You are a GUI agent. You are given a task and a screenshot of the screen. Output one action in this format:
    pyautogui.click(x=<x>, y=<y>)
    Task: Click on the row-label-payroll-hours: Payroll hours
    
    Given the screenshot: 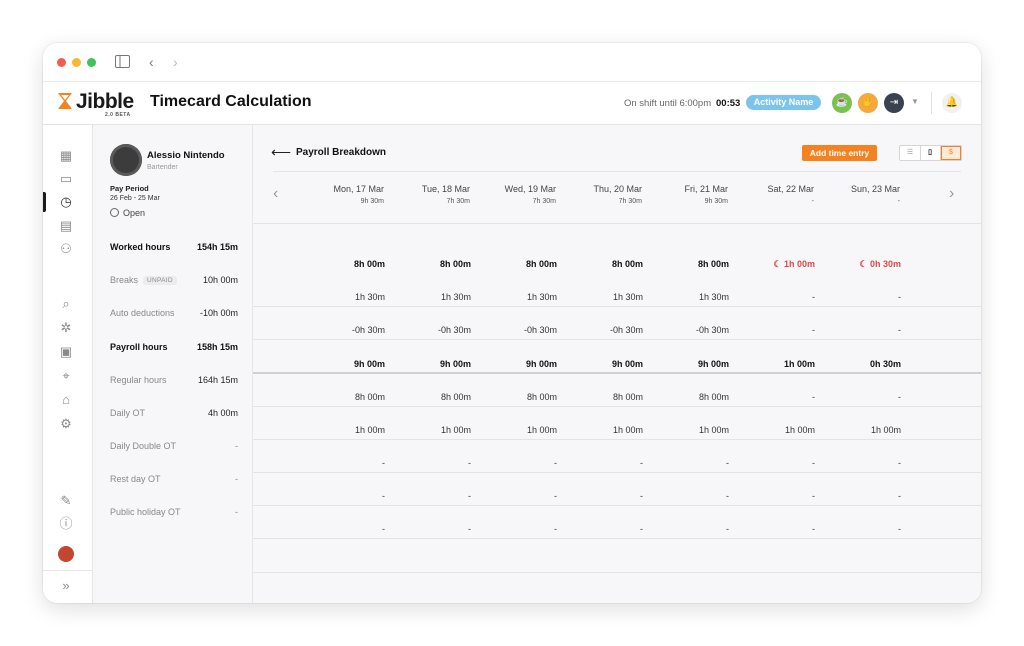 What is the action you would take?
    pyautogui.click(x=139, y=347)
    